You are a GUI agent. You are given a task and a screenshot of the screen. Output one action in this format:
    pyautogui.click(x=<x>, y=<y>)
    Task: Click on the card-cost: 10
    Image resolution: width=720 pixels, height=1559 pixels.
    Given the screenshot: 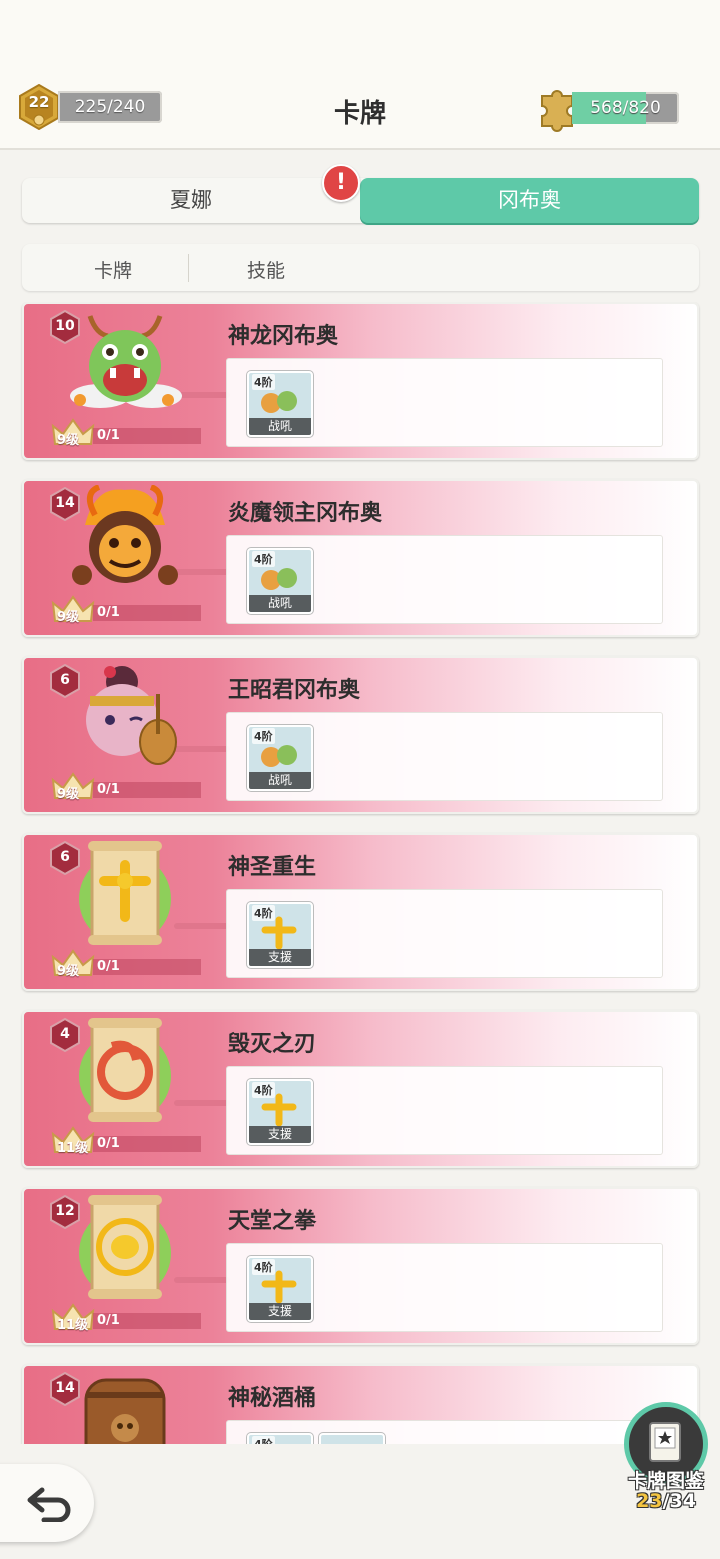 What is the action you would take?
    pyautogui.click(x=65, y=326)
    